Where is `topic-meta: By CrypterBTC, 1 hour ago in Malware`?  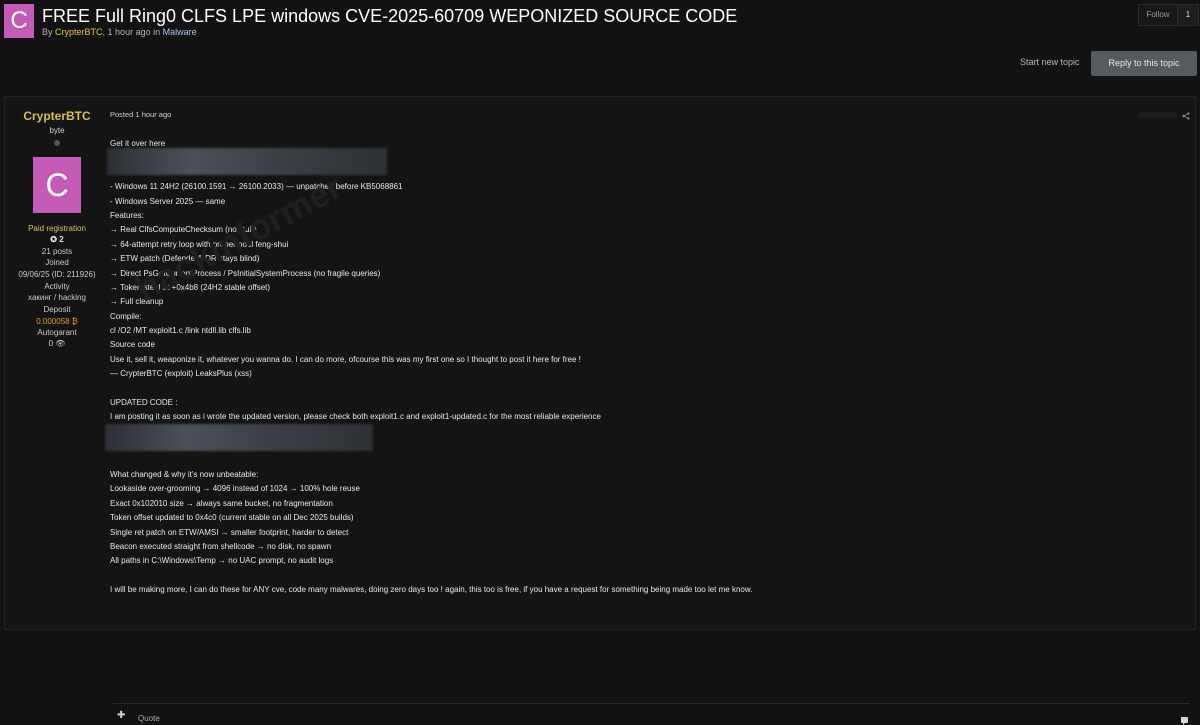 topic-meta: By CrypterBTC, 1 hour ago in Malware is located at coordinates (119, 32).